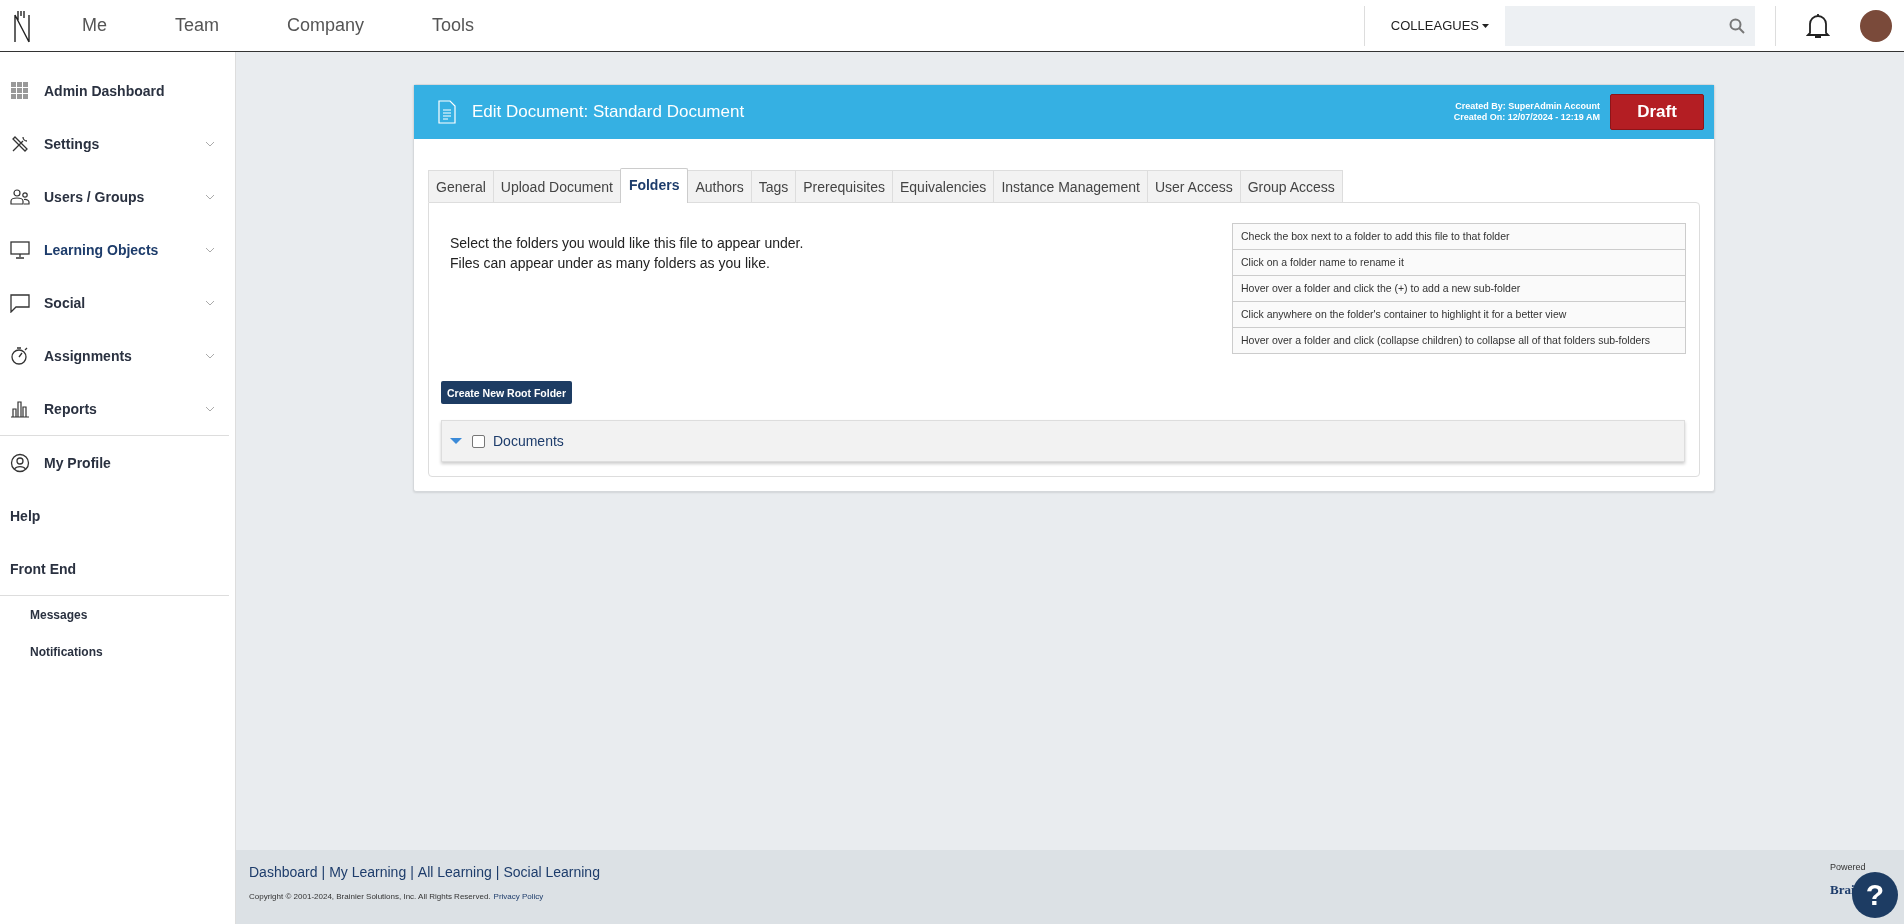  I want to click on help-row: Click on a folder name to rename it, so click(1459, 262).